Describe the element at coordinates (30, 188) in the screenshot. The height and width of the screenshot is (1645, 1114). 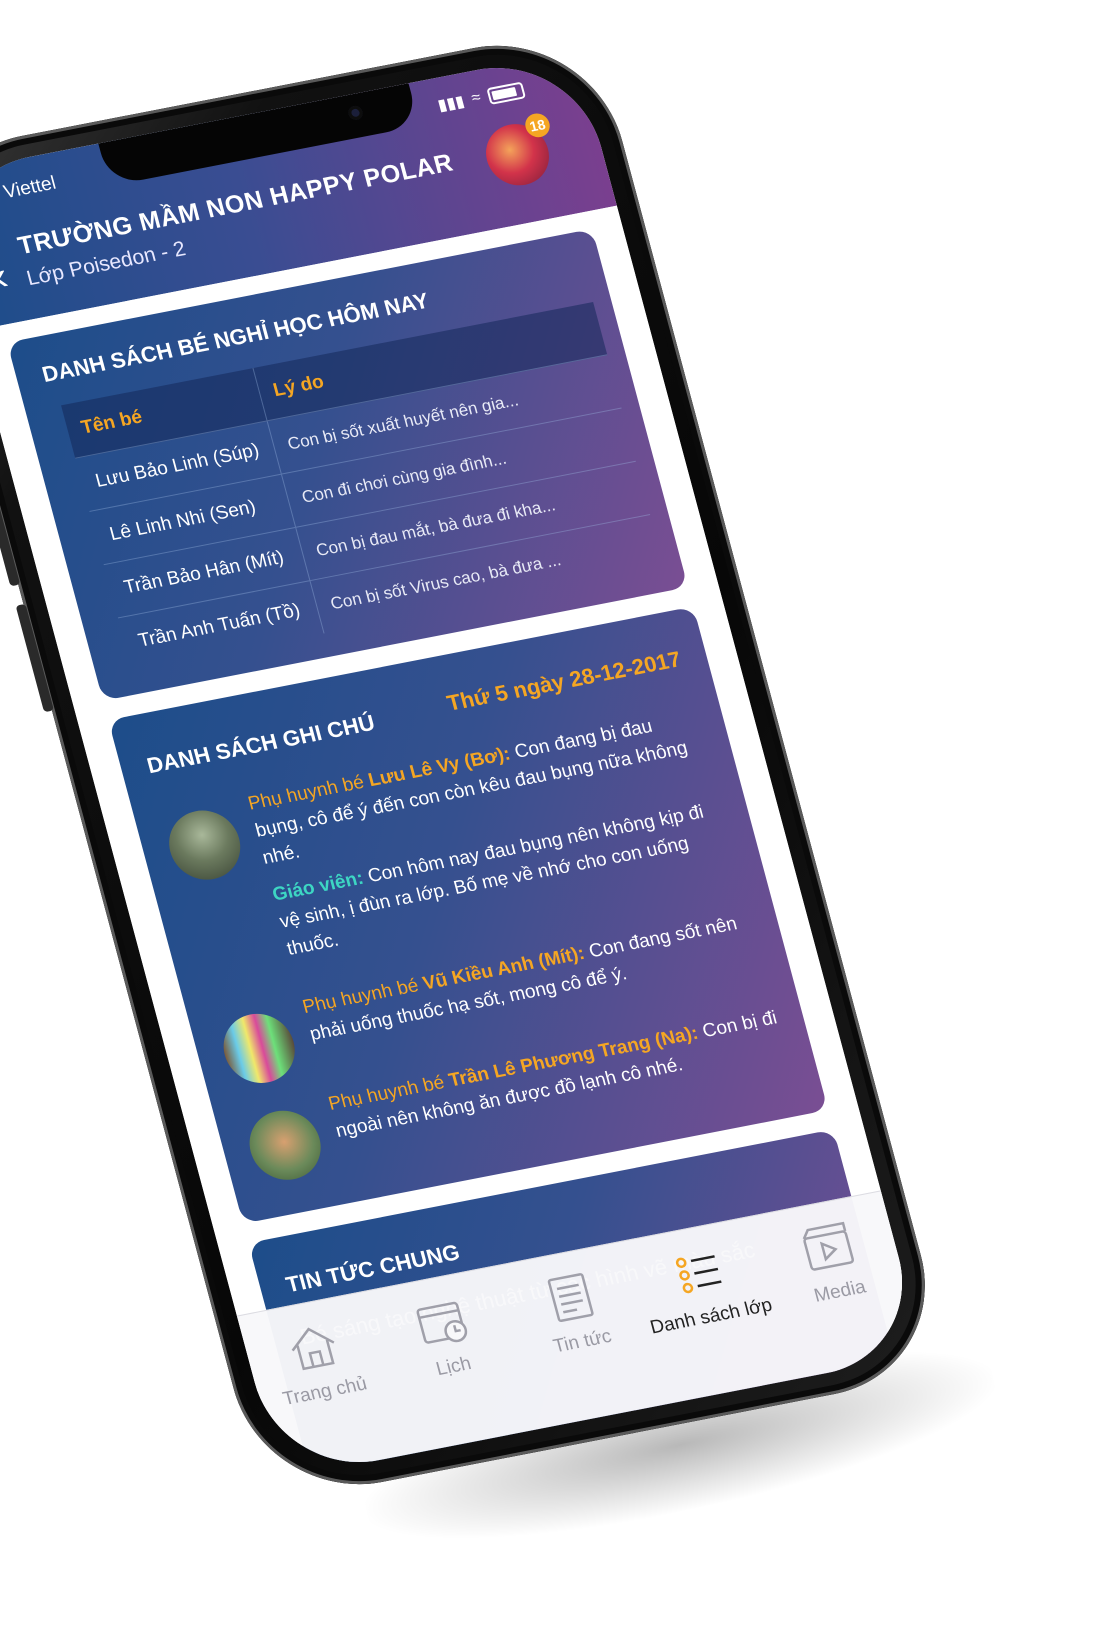
I see `carrier-name: Viettel` at that location.